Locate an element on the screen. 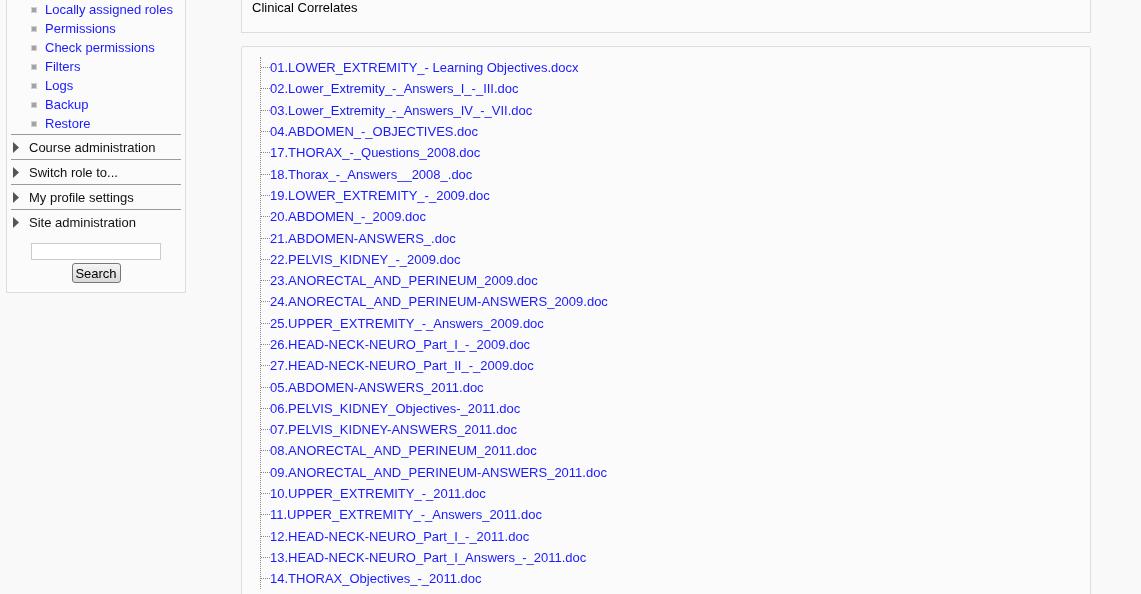  file-link: 23.ANORECTAL_AND_PERINEUM_2009.doc is located at coordinates (404, 281).